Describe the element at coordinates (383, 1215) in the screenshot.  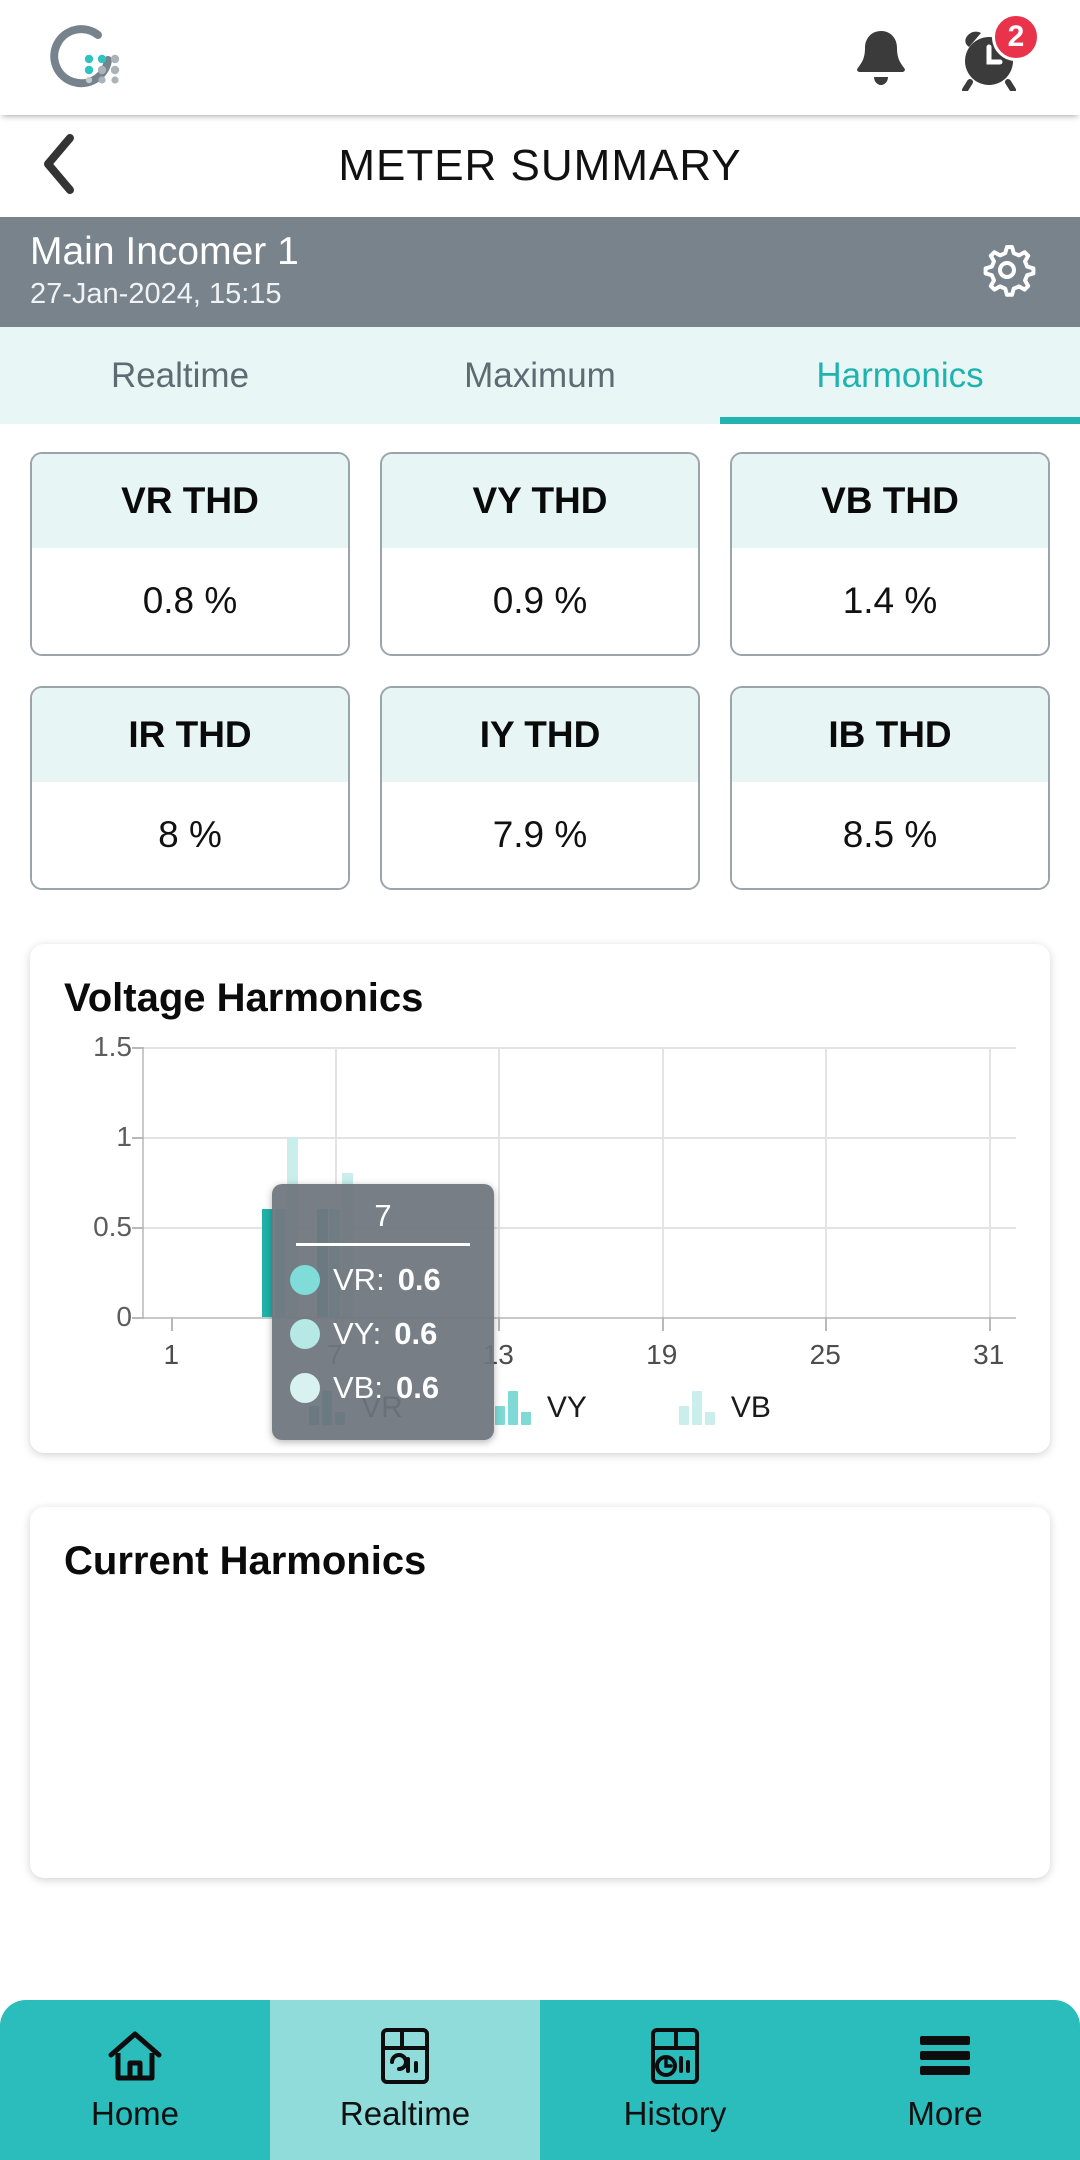
I see `chart-tooltip-title: 7` at that location.